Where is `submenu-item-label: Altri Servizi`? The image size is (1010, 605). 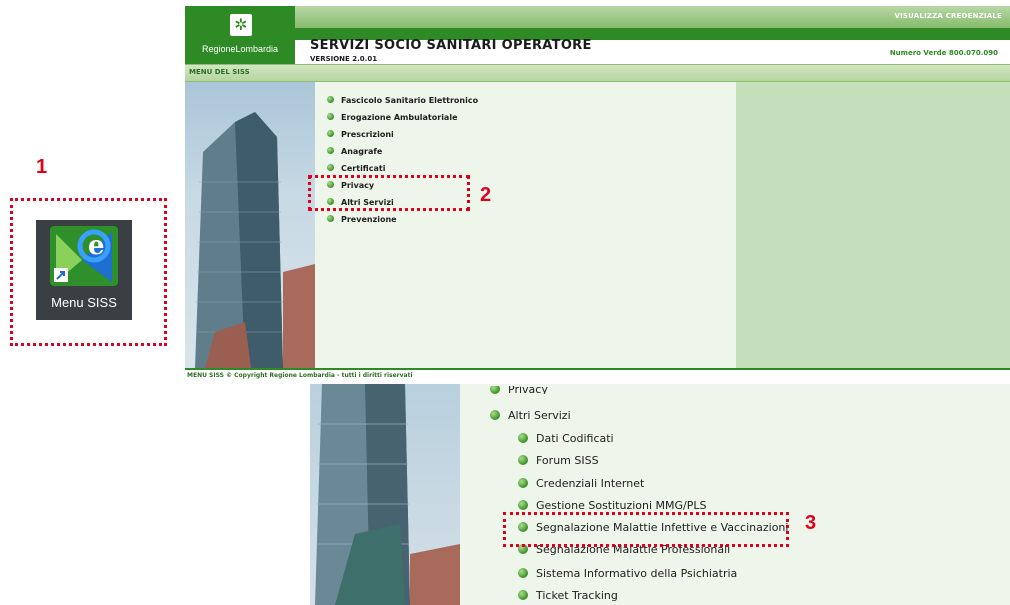 submenu-item-label: Altri Servizi is located at coordinates (539, 415).